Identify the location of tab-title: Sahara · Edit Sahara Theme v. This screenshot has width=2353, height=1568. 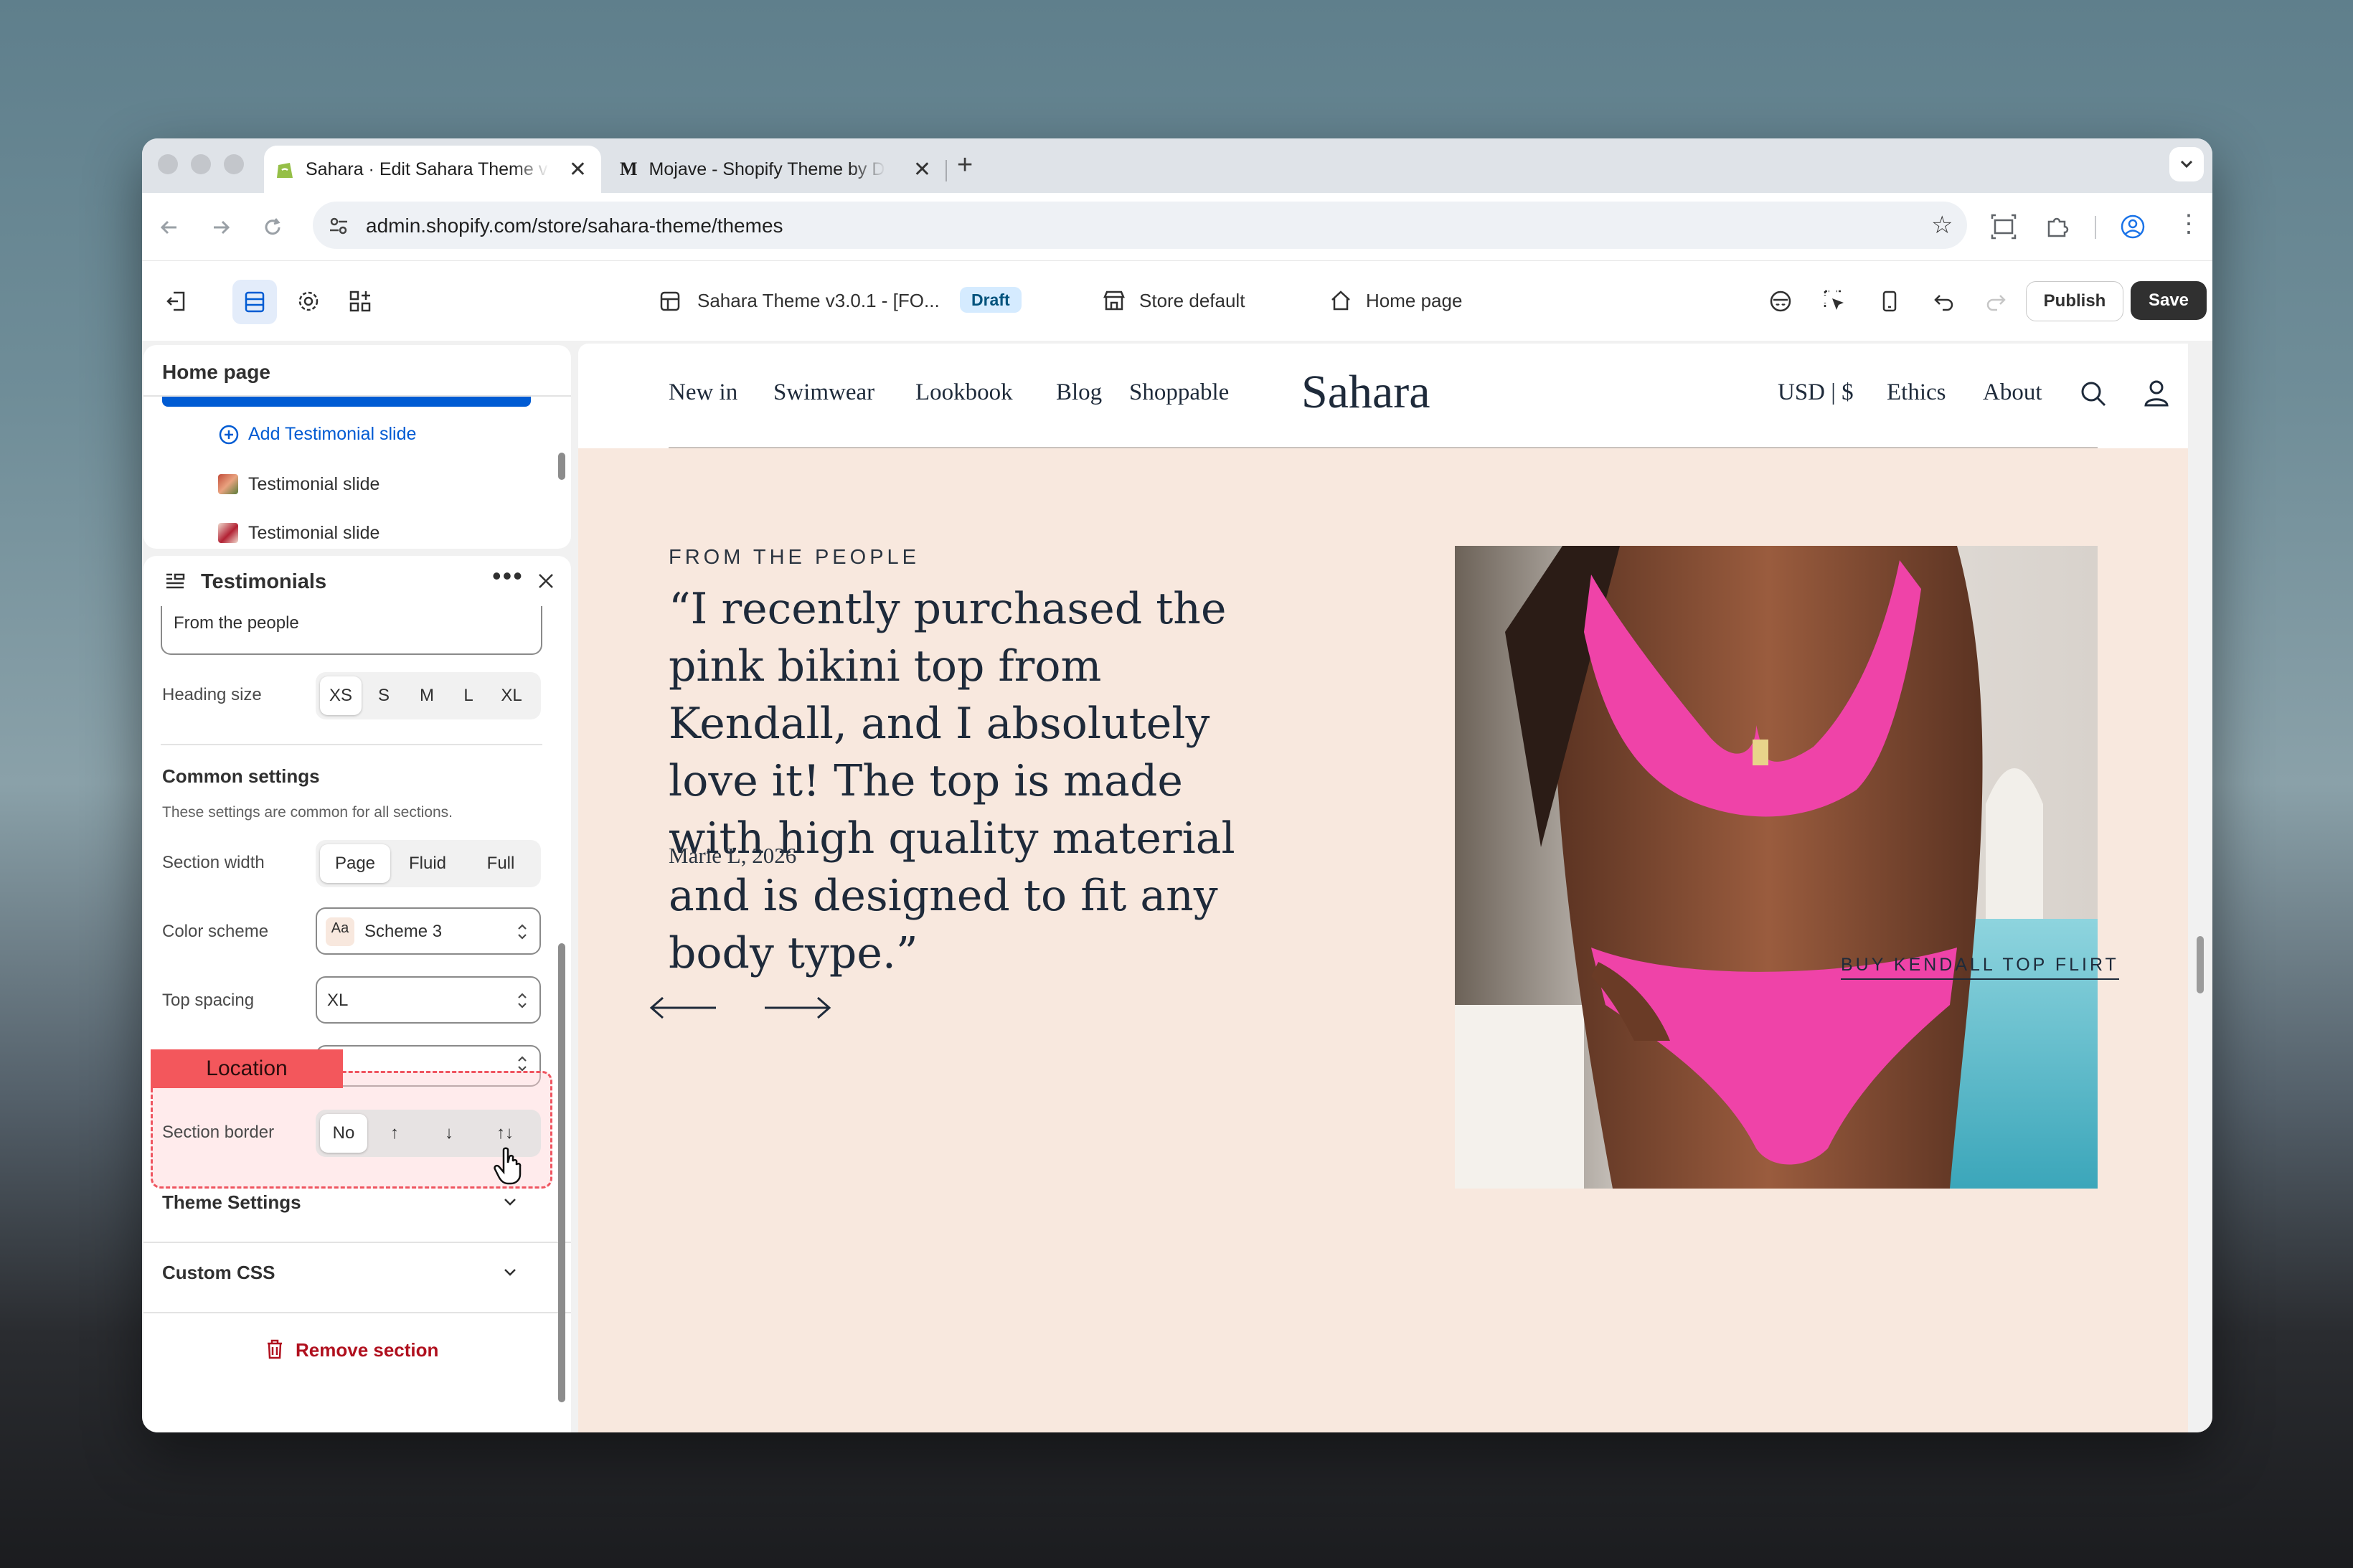
(427, 169).